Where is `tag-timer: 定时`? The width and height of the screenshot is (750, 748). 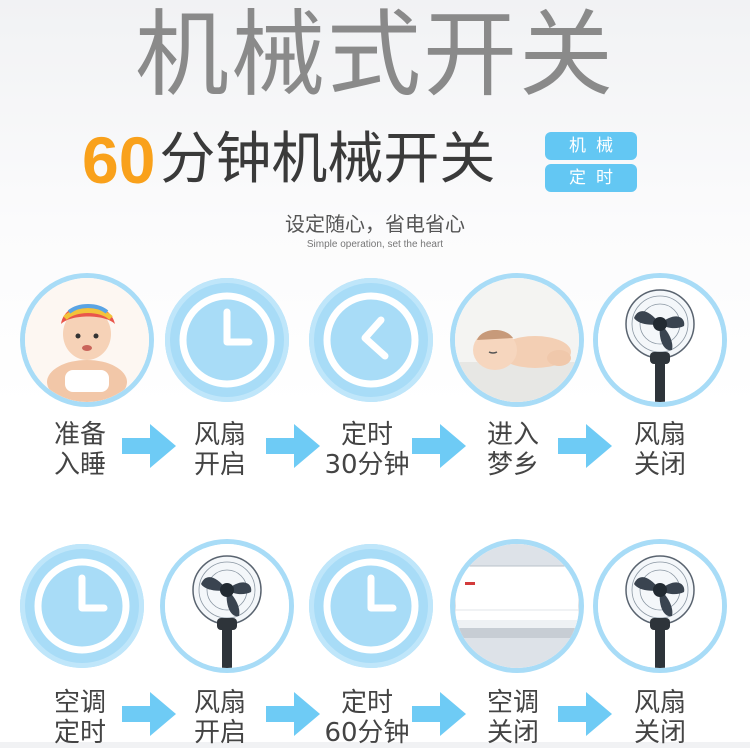 tag-timer: 定时 is located at coordinates (591, 178).